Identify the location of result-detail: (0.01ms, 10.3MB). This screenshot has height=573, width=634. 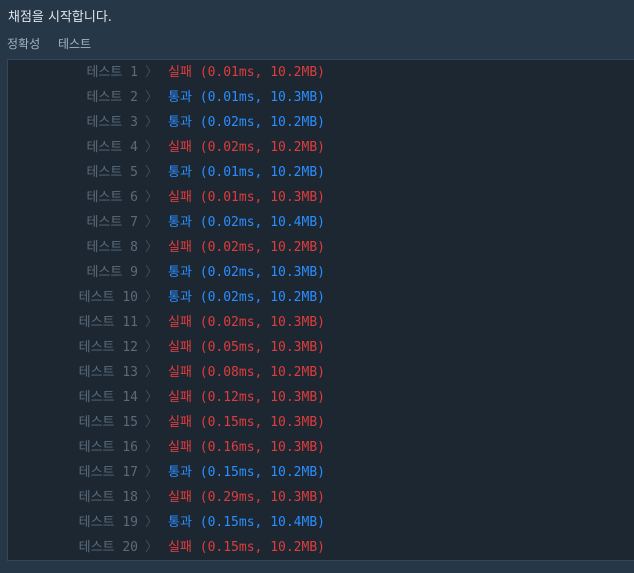
(258, 197).